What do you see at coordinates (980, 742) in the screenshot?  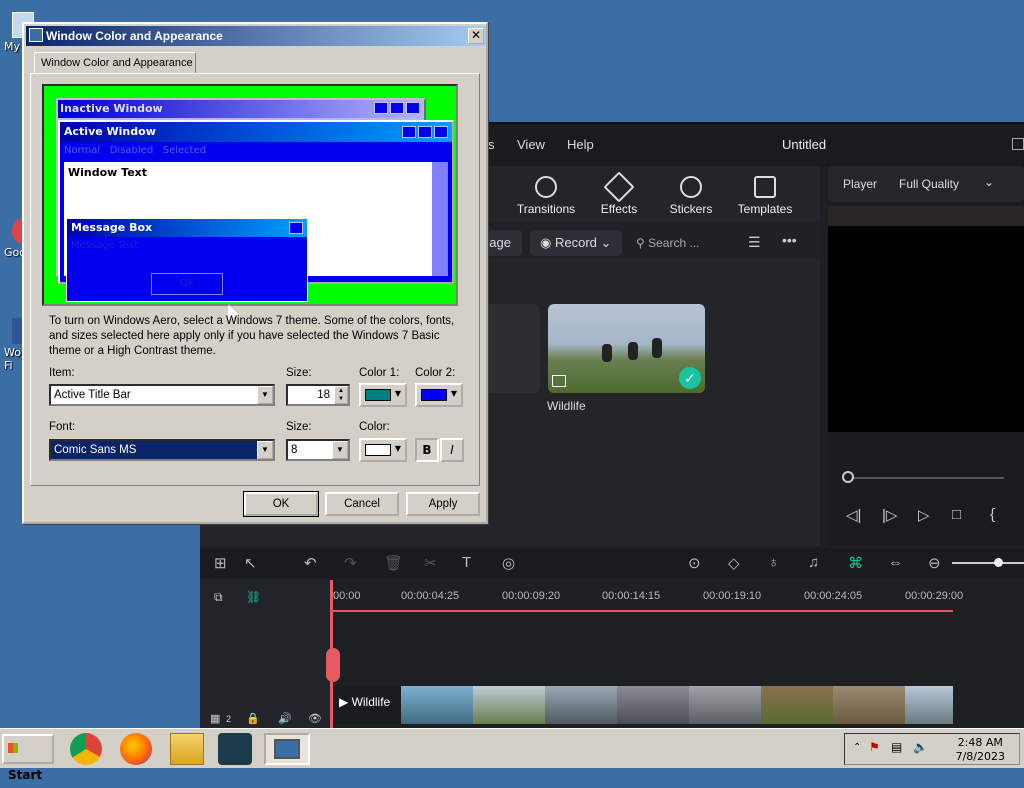 I see `clock-time: 2:48 AM` at bounding box center [980, 742].